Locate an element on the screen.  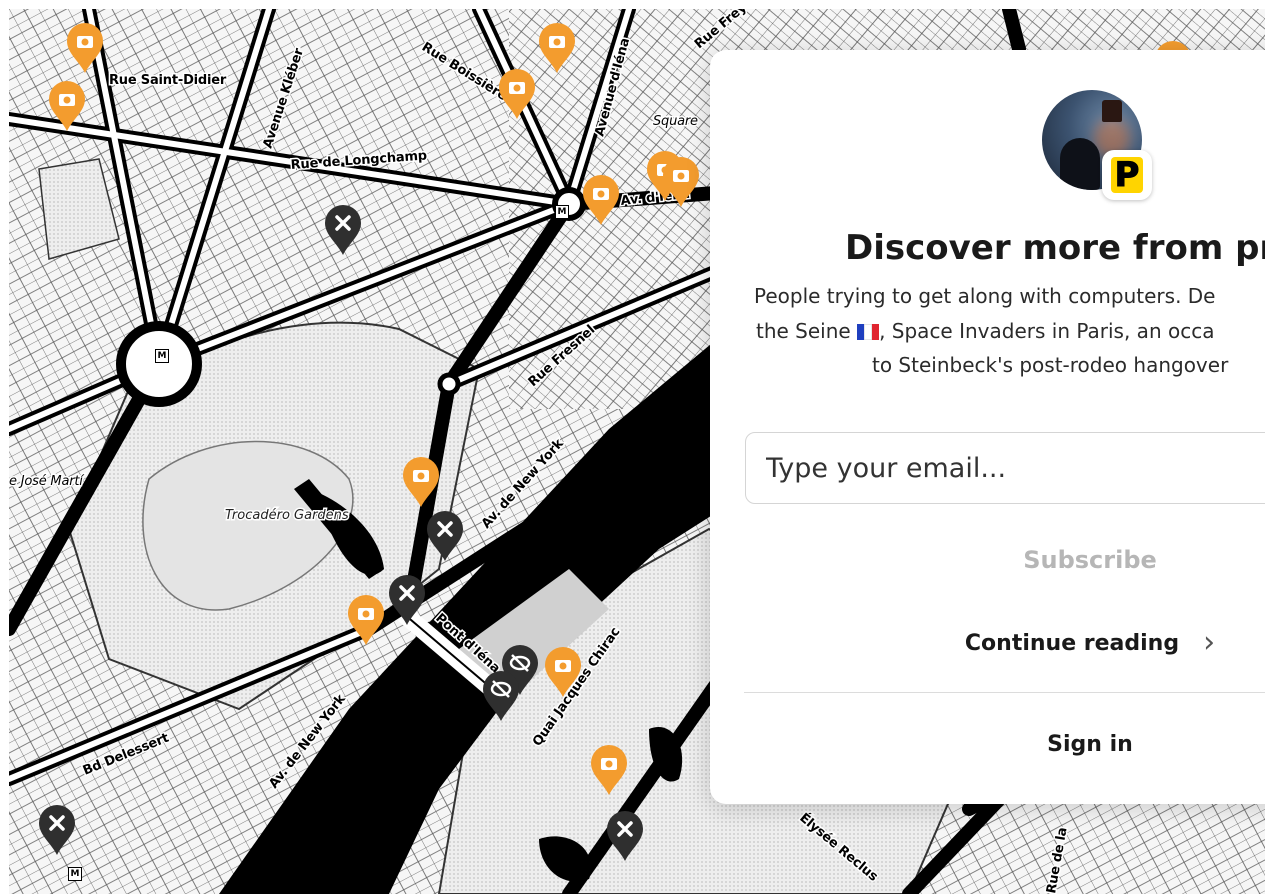
email-input is located at coordinates (1005, 468).